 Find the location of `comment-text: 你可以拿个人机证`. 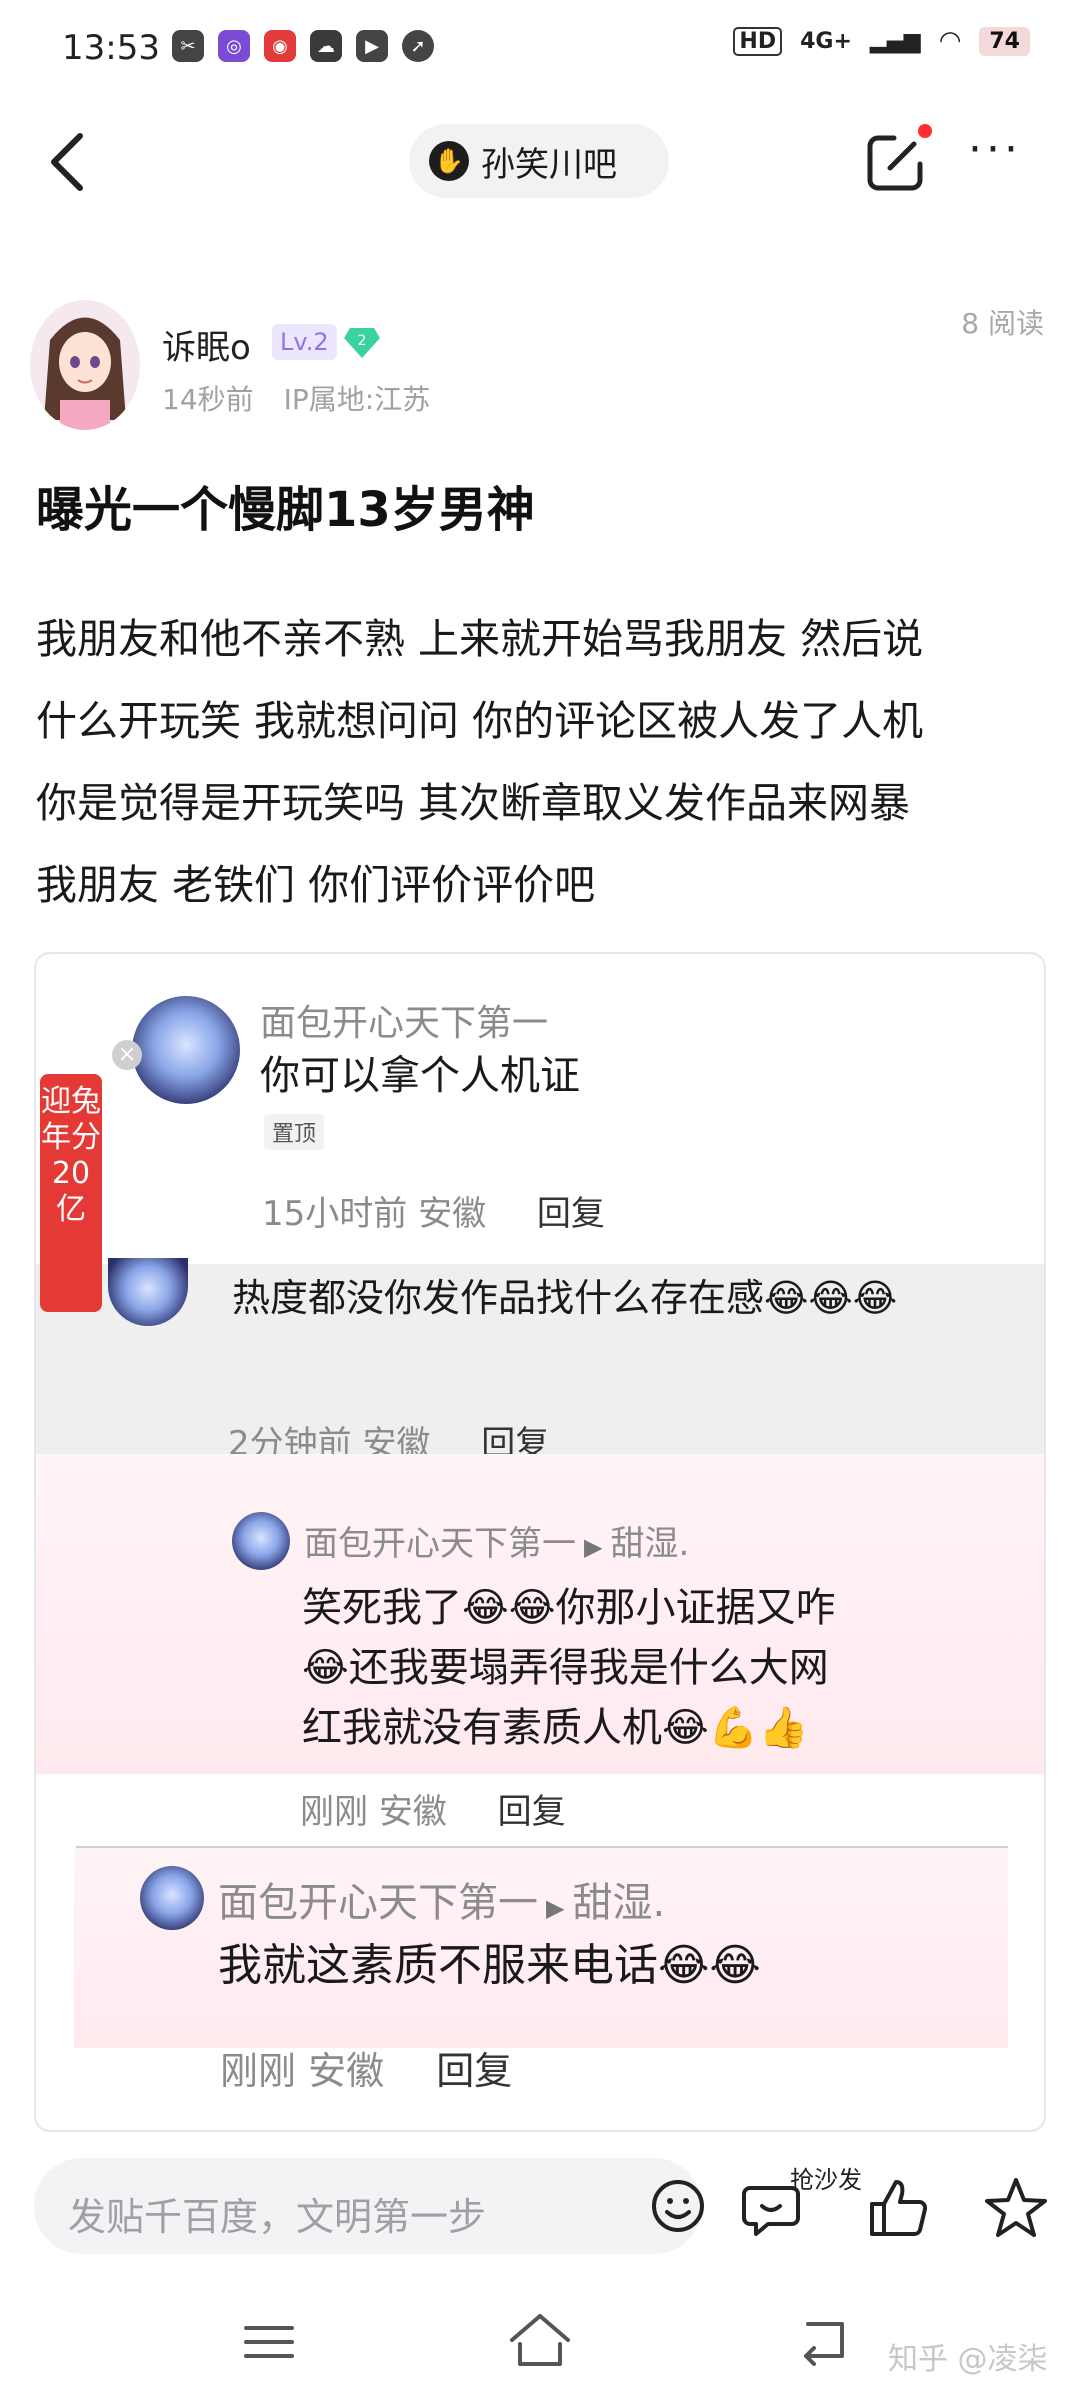

comment-text: 你可以拿个人机证 is located at coordinates (420, 1076).